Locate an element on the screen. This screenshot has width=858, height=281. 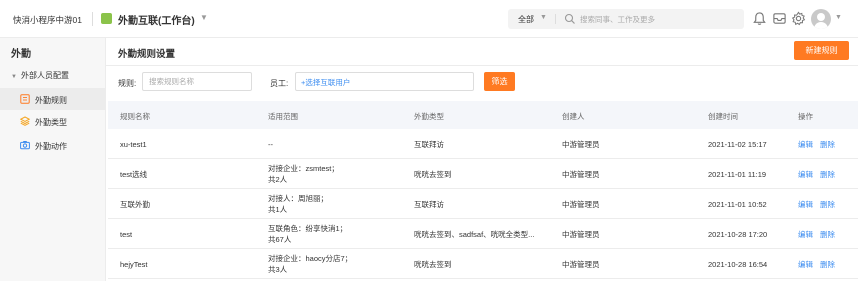
search-icon is located at coordinates (569, 18).